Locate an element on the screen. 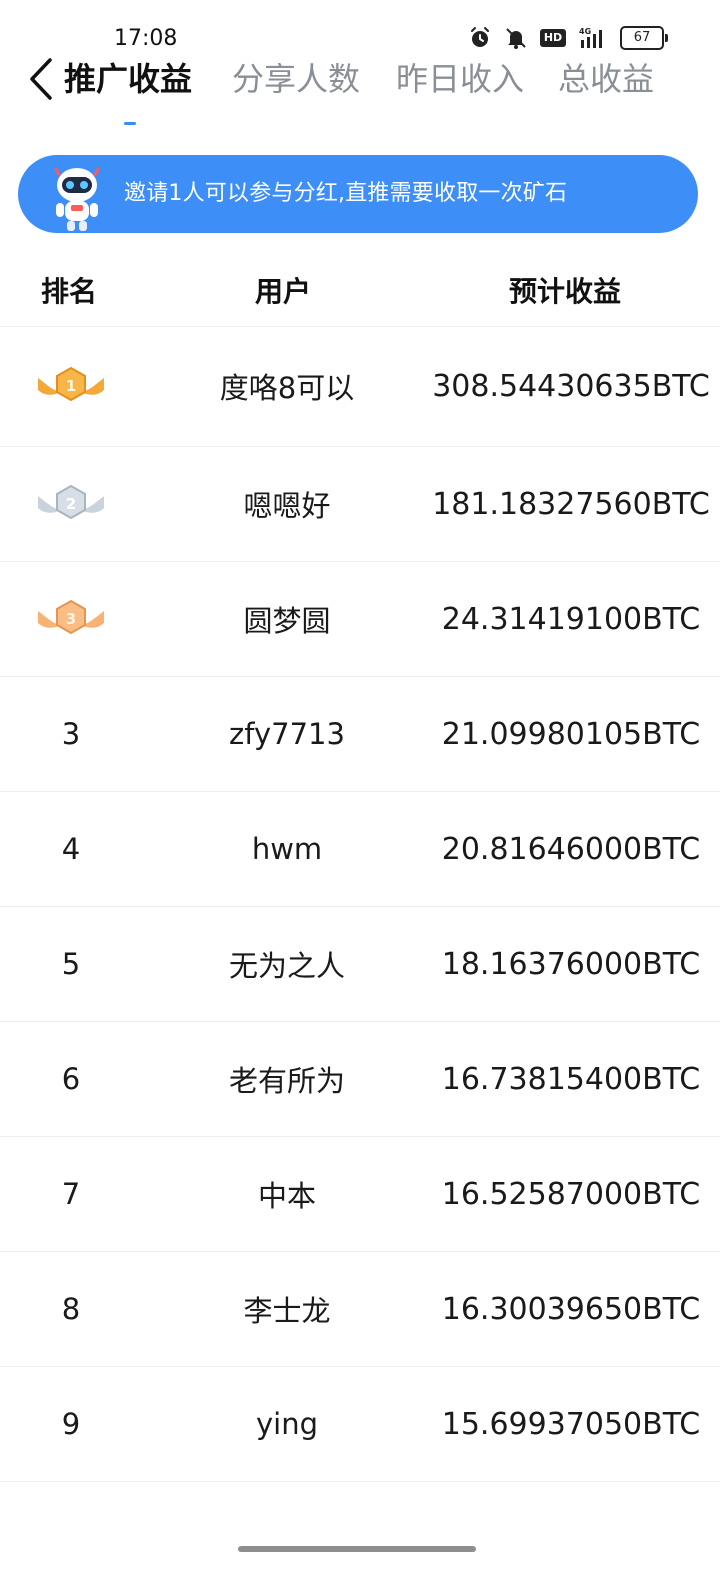 The image size is (720, 1584). bell-muted-icon is located at coordinates (516, 38).